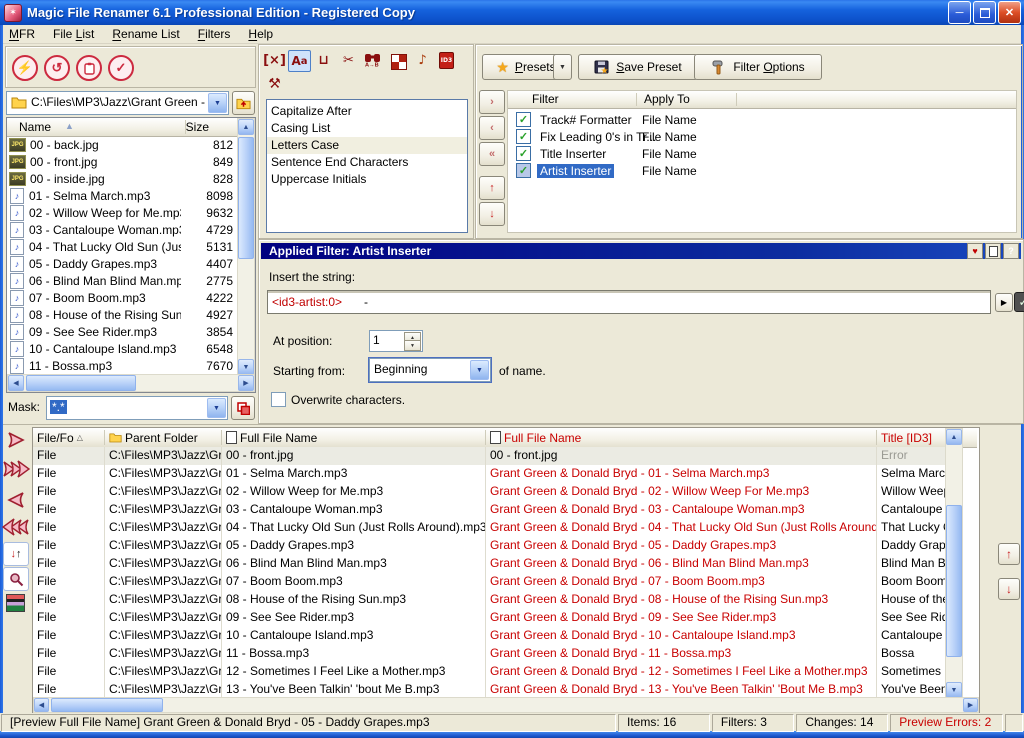 The width and height of the screenshot is (1024, 738). What do you see at coordinates (16, 440) in the screenshot?
I see `preview-single-button` at bounding box center [16, 440].